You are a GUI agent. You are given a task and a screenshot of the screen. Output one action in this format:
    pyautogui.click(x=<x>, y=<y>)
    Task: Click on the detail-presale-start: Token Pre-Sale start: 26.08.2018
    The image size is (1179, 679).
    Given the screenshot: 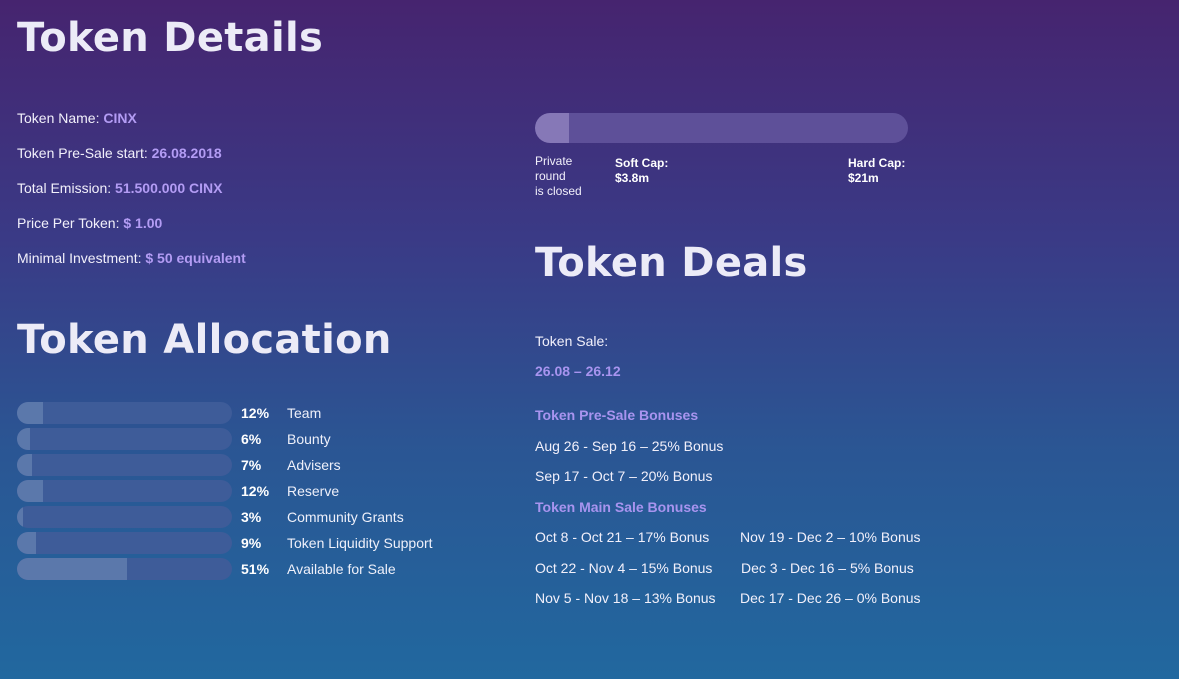 What is the action you would take?
    pyautogui.click(x=119, y=153)
    